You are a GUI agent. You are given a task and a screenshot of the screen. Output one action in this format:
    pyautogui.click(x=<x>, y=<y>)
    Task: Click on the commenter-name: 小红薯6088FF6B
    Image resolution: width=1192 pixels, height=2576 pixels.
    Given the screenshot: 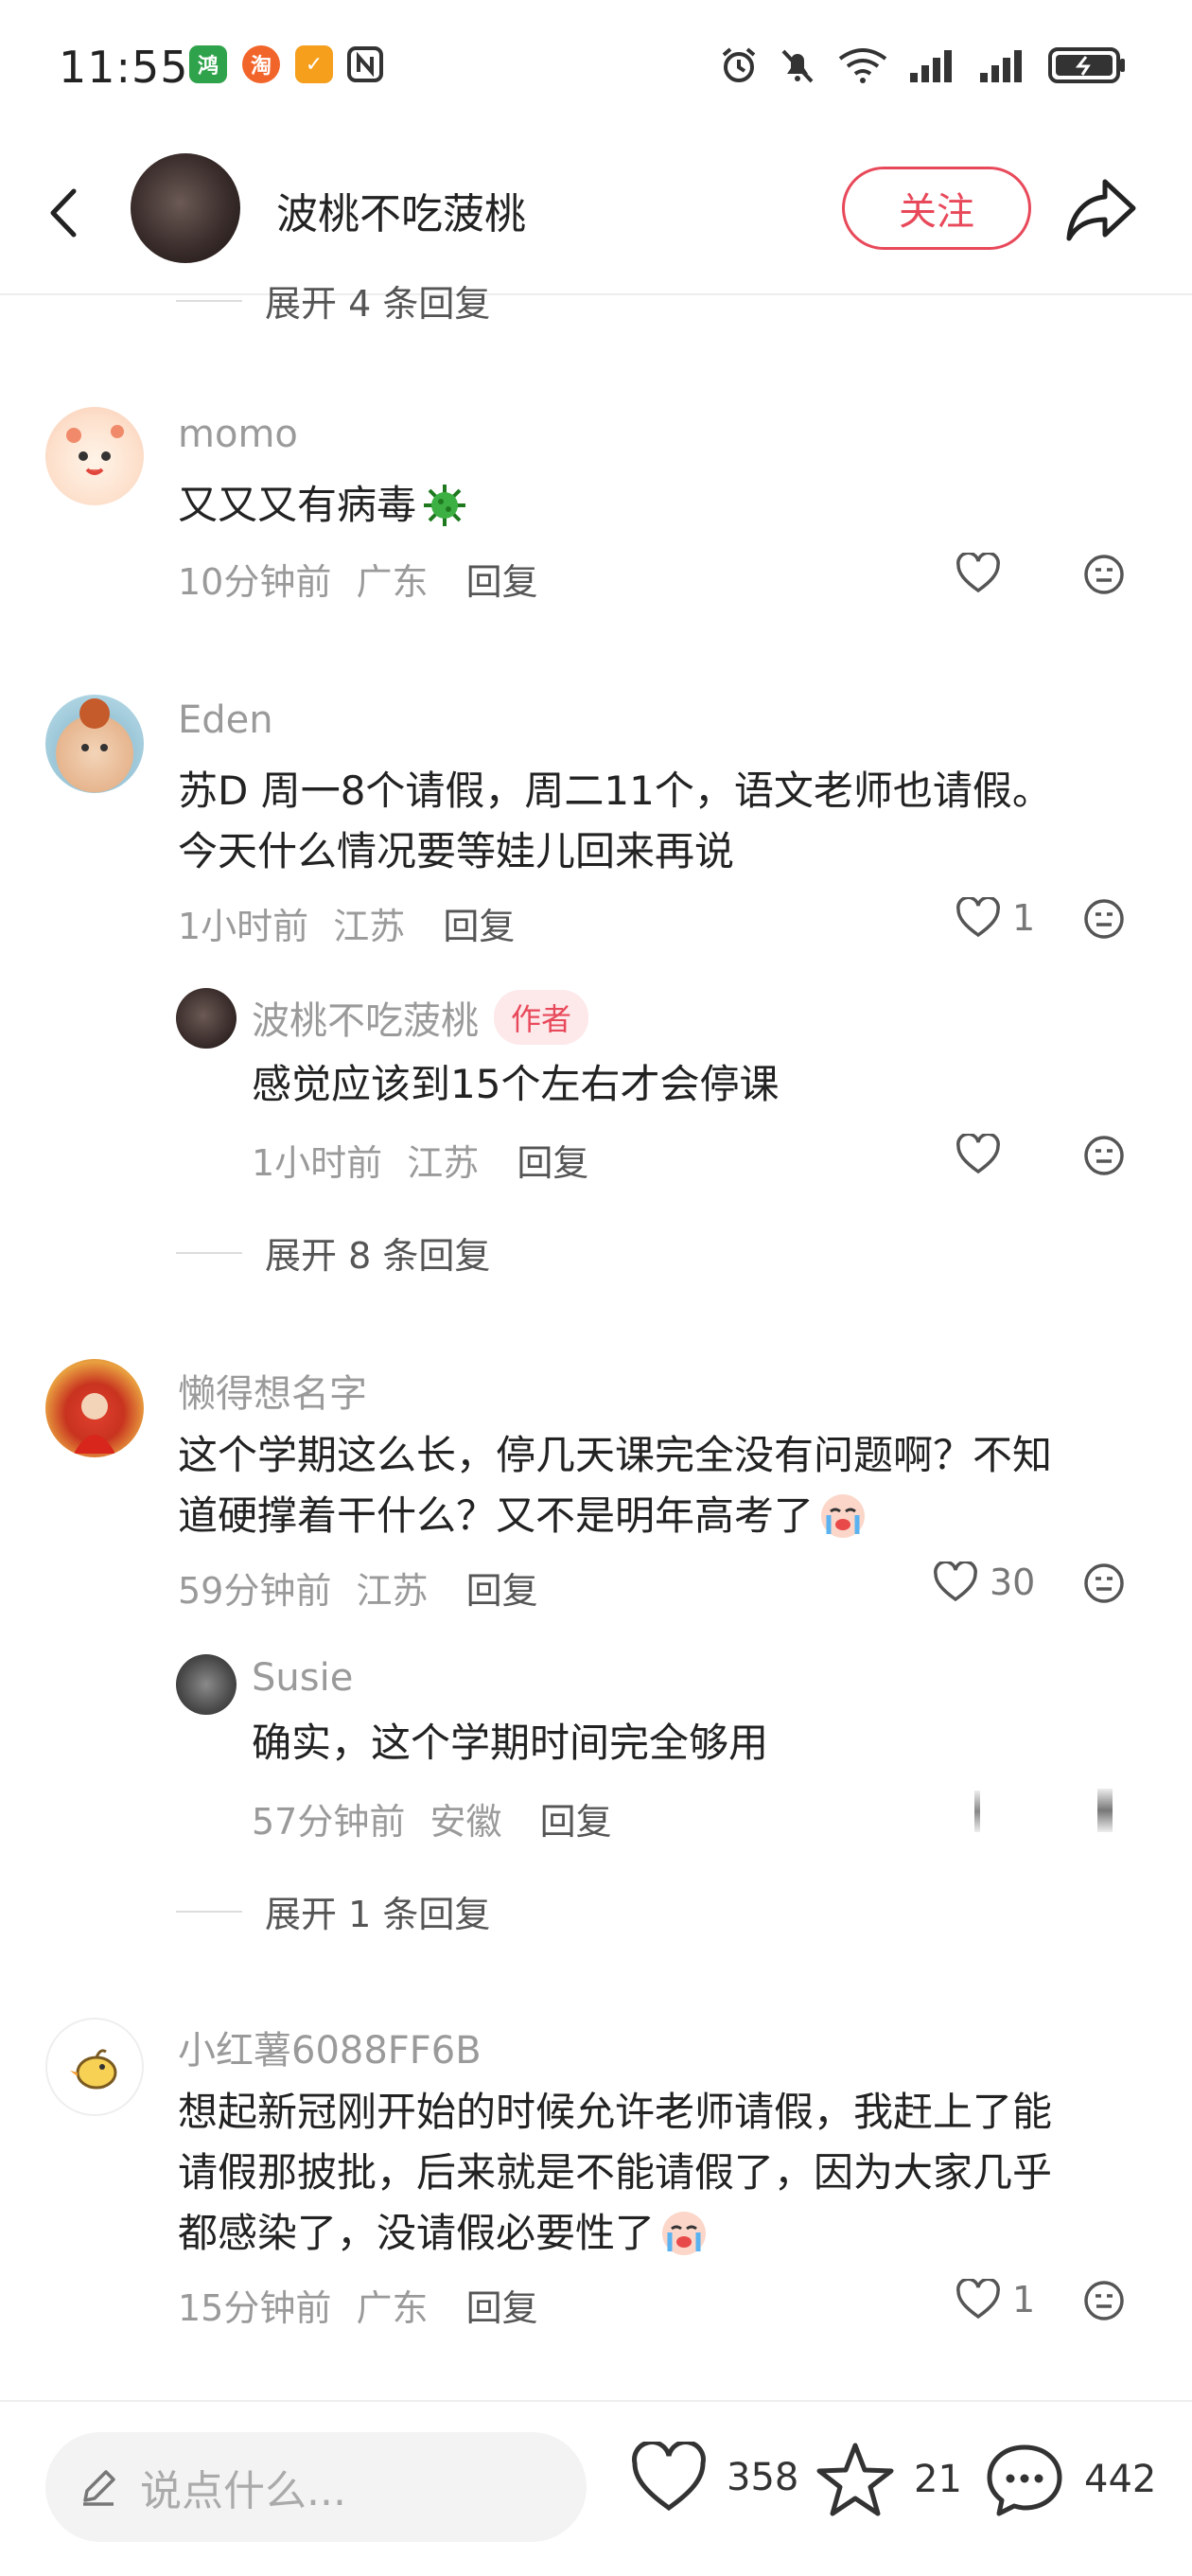 What is the action you would take?
    pyautogui.click(x=330, y=2047)
    